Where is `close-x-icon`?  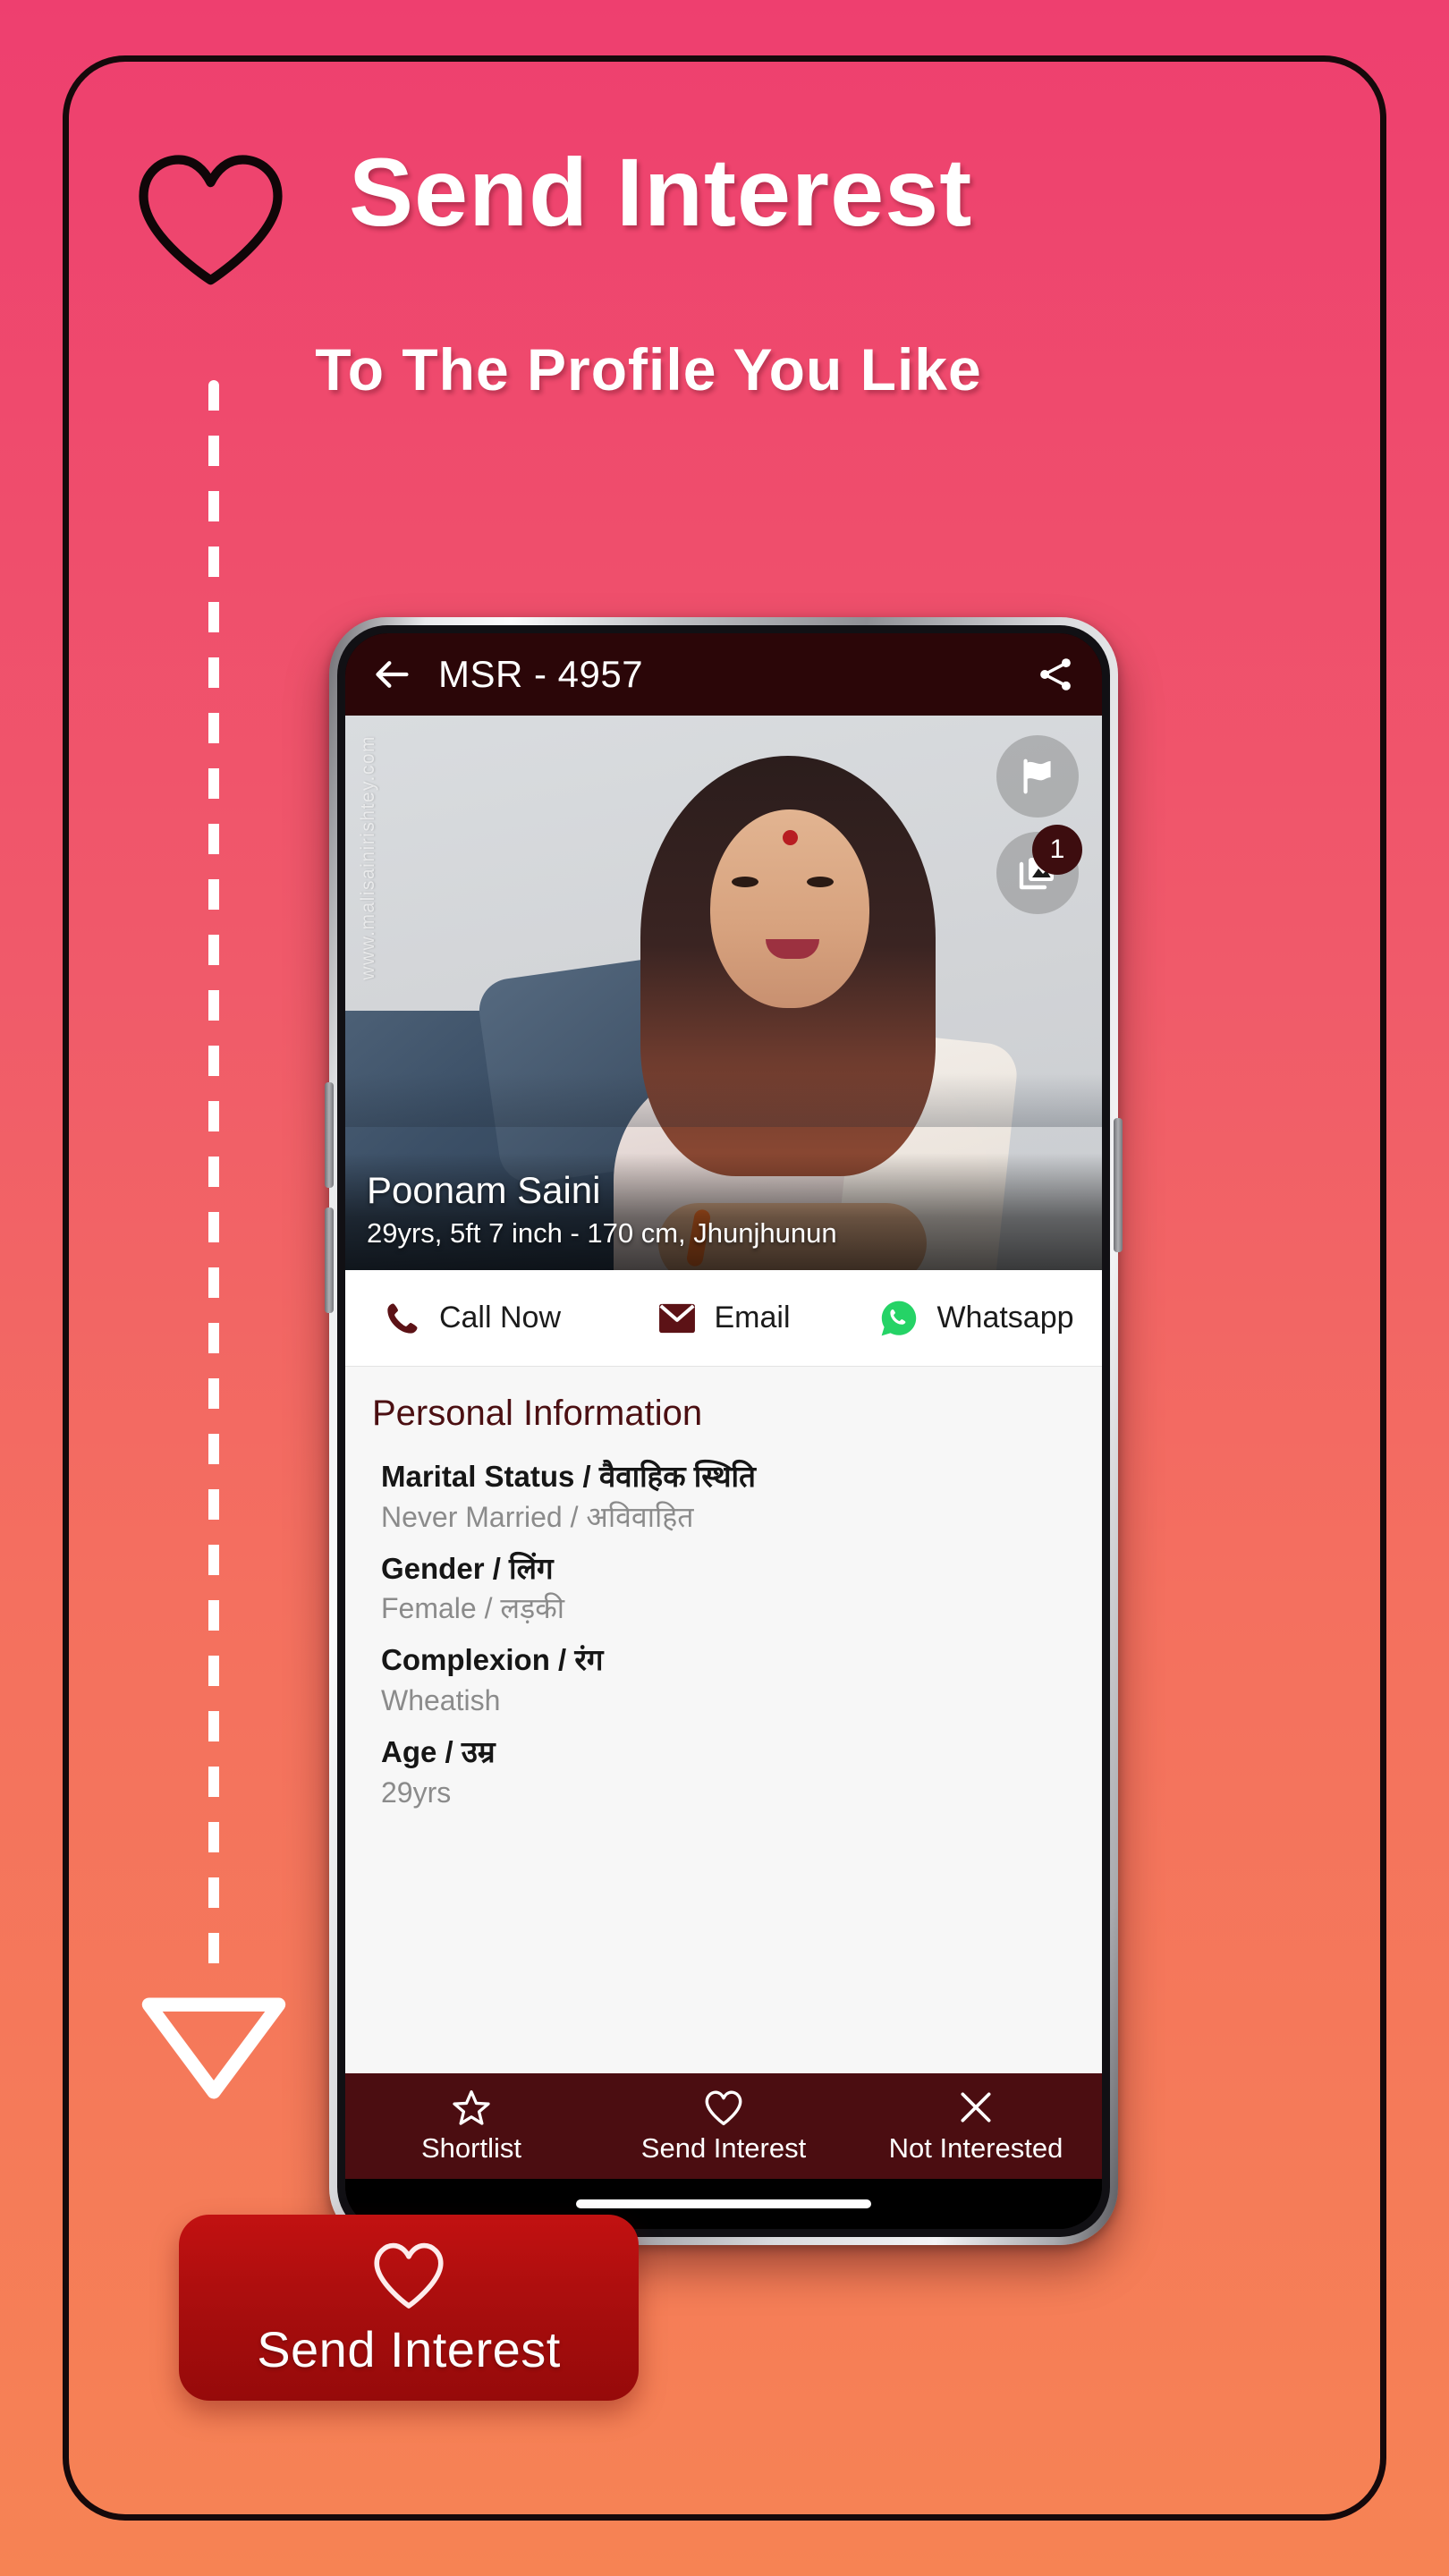
close-x-icon is located at coordinates (976, 2107).